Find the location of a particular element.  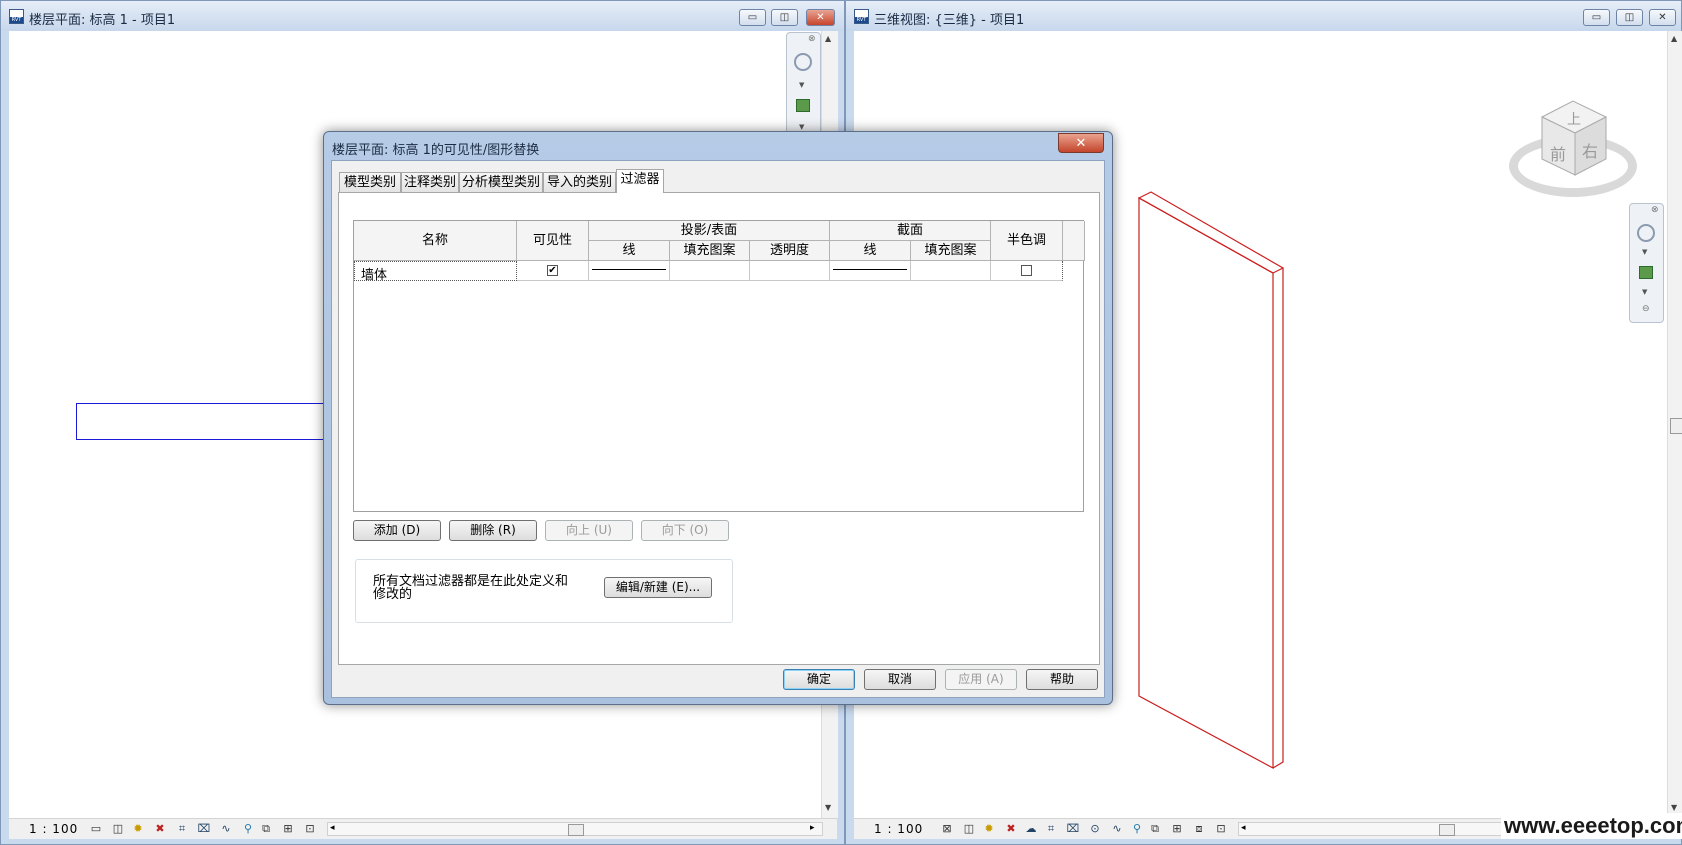

chevron-right-icon: ▸ is located at coordinates (812, 828).